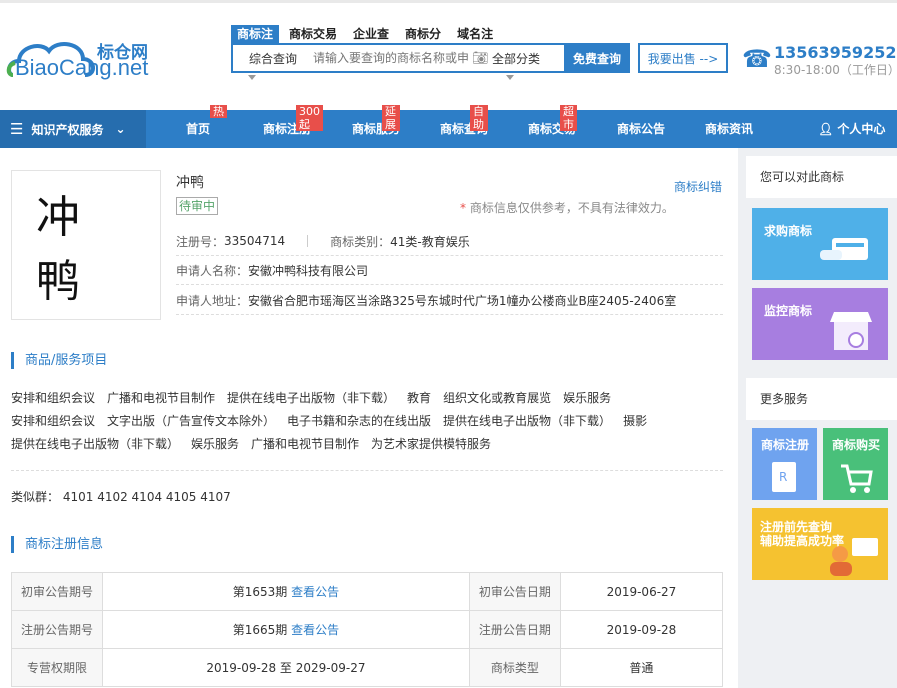  Describe the element at coordinates (514, 591) in the screenshot. I see `table-cell-key: 初审公告日期` at that location.